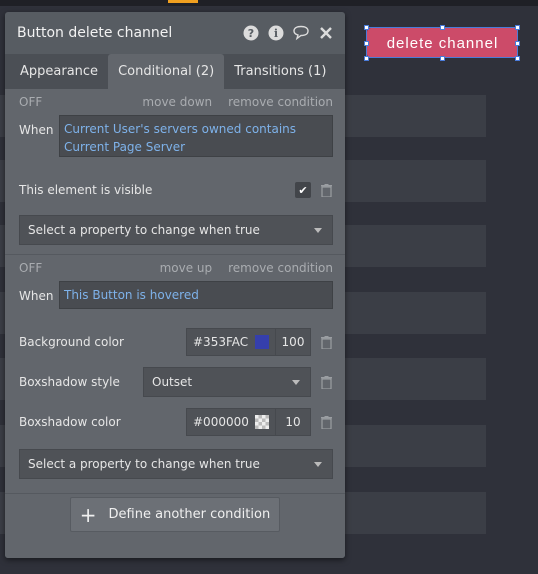 The image size is (538, 574). I want to click on condition-meta: OFF move down remove condition, so click(176, 102).